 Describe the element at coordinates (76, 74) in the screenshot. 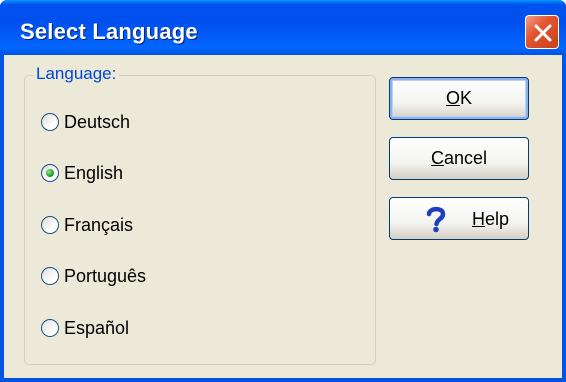

I see `language-group-label: Language:` at that location.